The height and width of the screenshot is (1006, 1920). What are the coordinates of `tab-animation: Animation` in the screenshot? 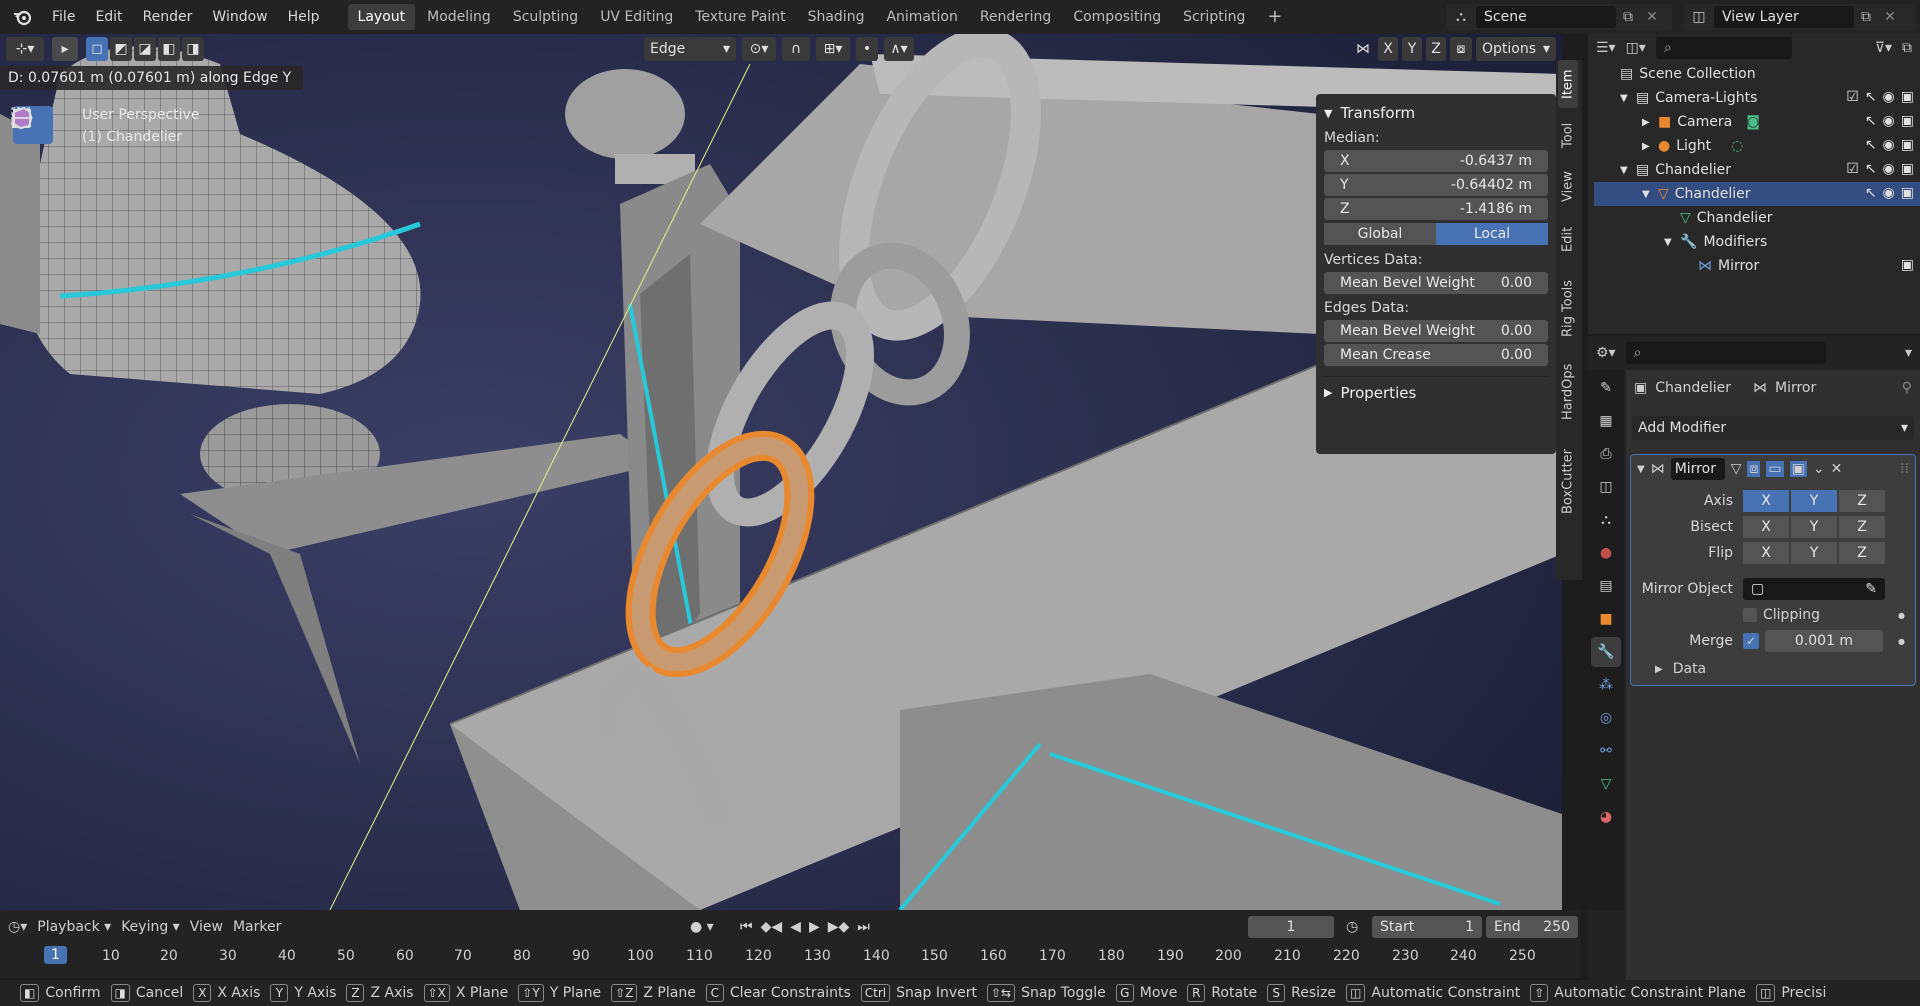 It's located at (921, 17).